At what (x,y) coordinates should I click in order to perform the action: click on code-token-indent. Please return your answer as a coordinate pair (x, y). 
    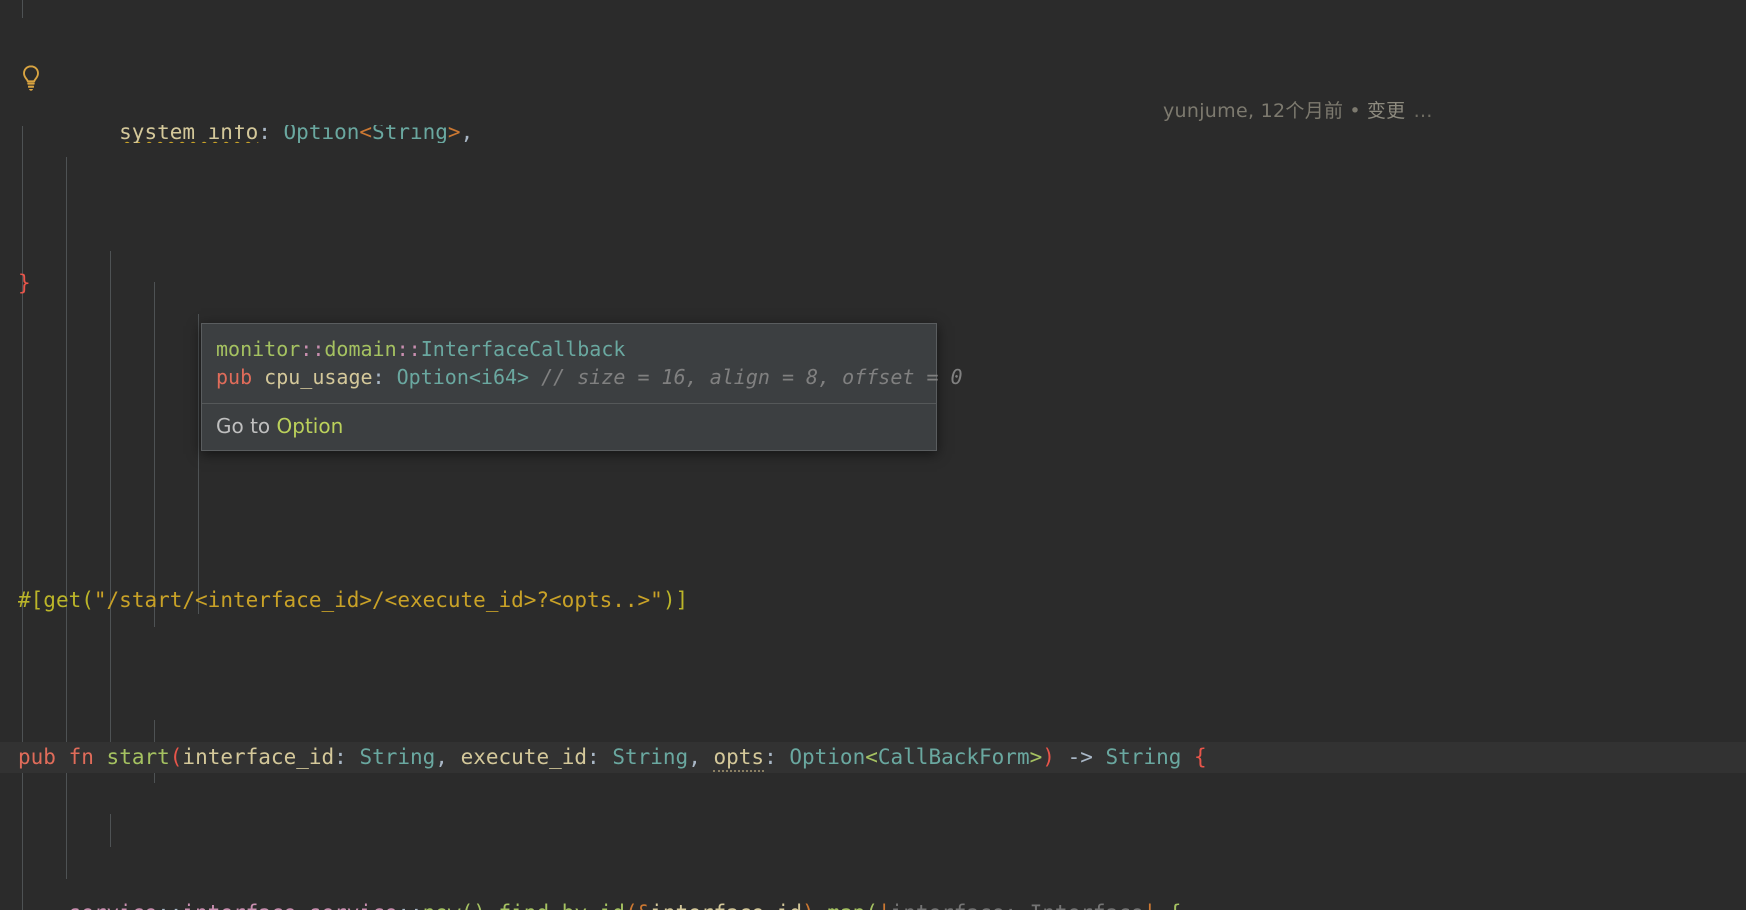
    Looking at the image, I should click on (68, 134).